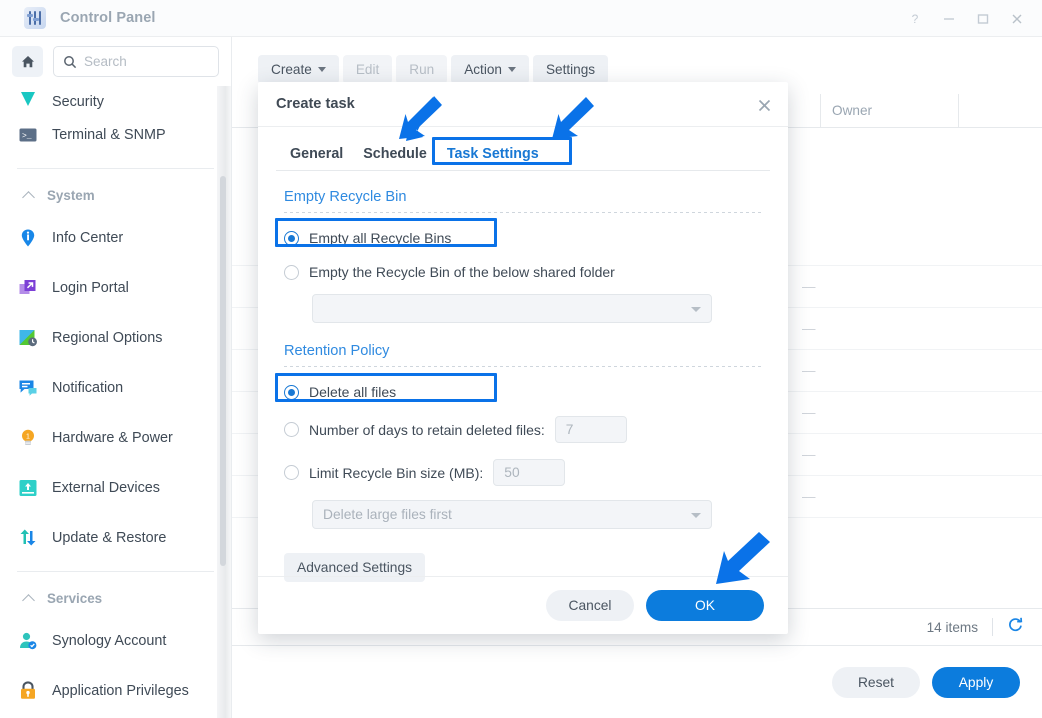 The width and height of the screenshot is (1042, 718). Describe the element at coordinates (696, 515) in the screenshot. I see `chevron-down-icon` at that location.